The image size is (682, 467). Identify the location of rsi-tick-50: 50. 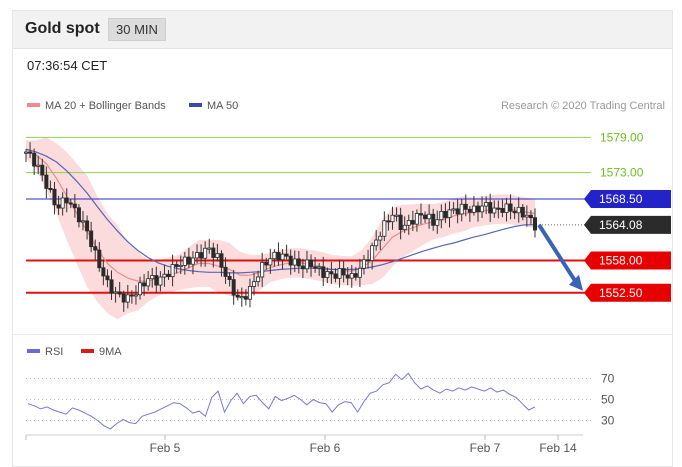
(608, 400).